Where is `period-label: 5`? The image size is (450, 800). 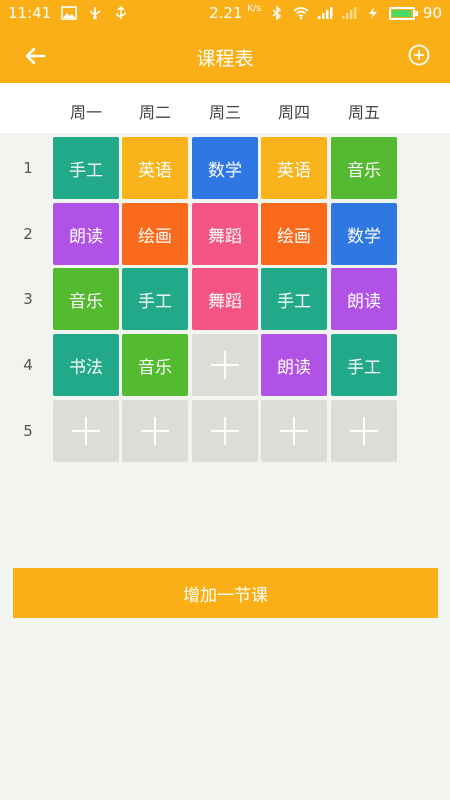 period-label: 5 is located at coordinates (28, 431).